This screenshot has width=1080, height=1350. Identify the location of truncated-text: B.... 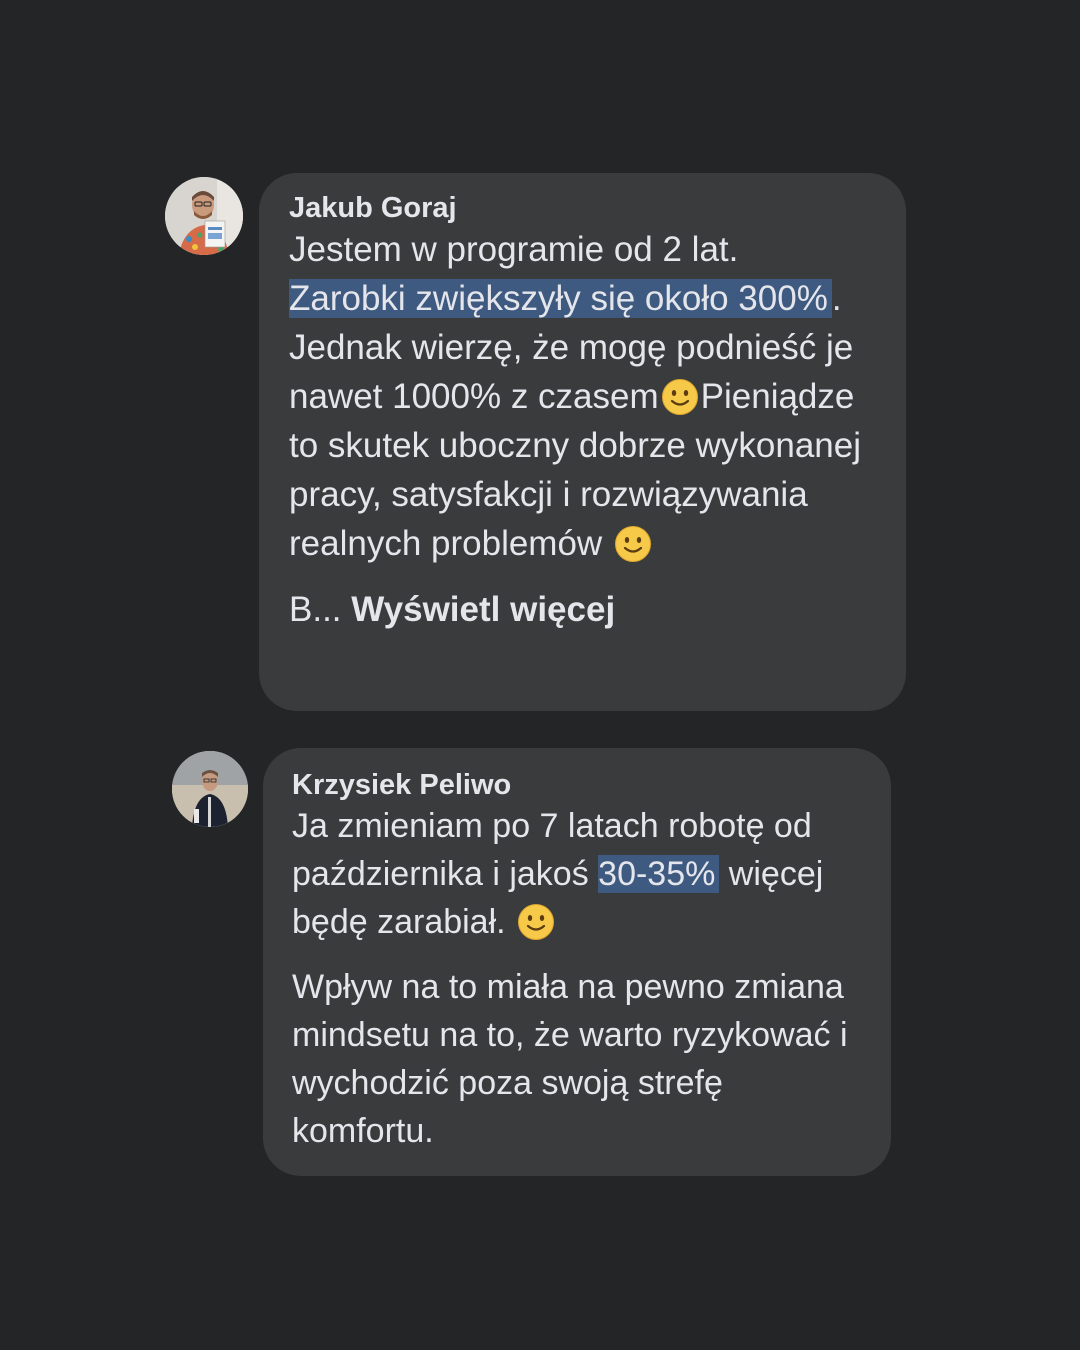
(320, 609).